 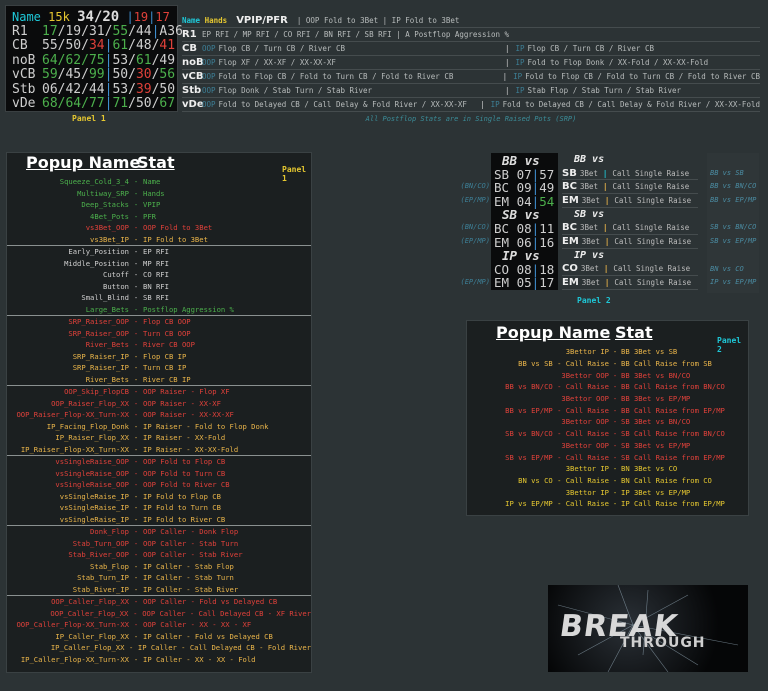 I want to click on popup-name: Button, so click(x=116, y=286).